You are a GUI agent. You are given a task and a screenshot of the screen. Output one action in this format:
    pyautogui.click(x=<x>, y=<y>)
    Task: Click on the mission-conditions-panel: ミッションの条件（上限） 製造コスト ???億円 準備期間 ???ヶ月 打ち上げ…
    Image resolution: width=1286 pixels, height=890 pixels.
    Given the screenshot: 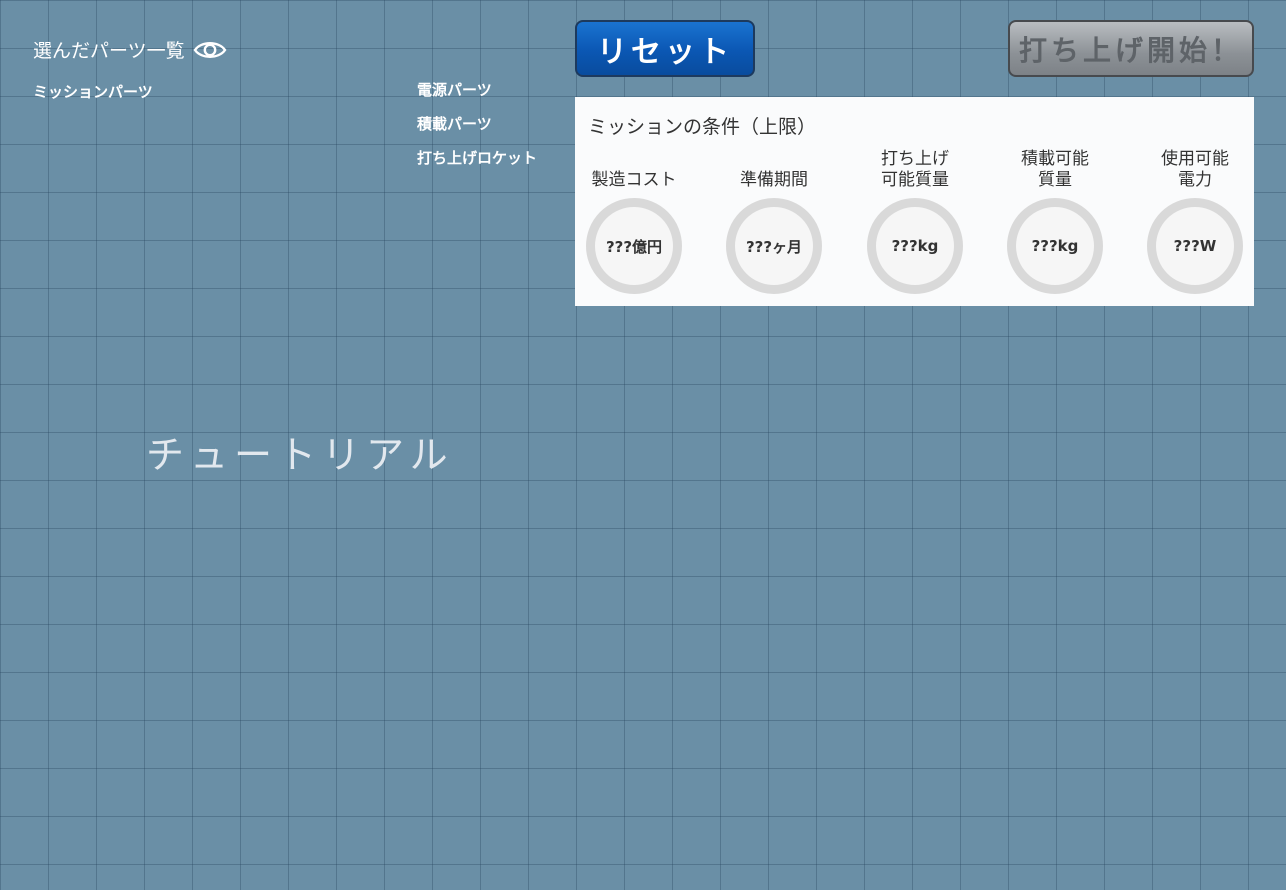 What is the action you would take?
    pyautogui.click(x=914, y=201)
    